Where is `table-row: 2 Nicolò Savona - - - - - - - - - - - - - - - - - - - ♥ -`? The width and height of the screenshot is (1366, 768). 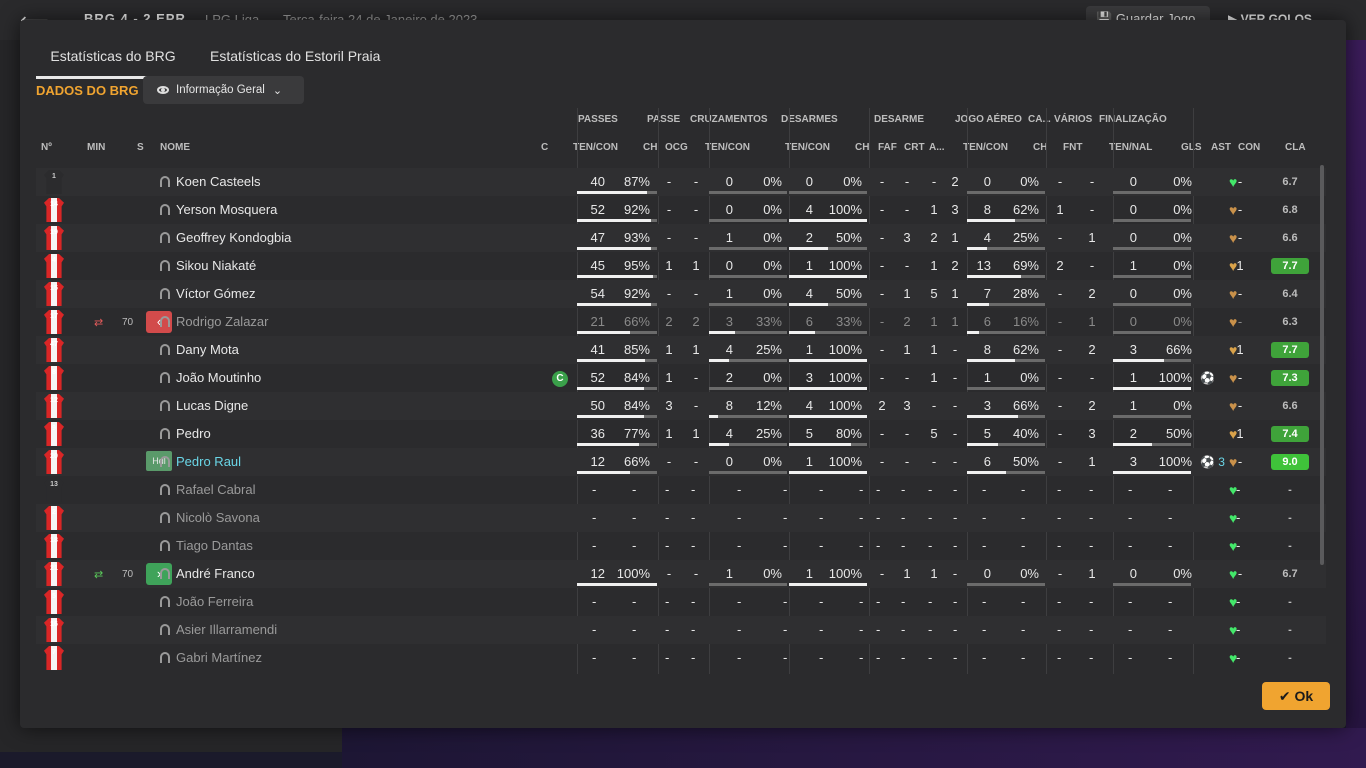
table-row: 2 Nicolò Savona - - - - - - - - - - - - - - - - - - - ♥ - is located at coordinates (681, 518).